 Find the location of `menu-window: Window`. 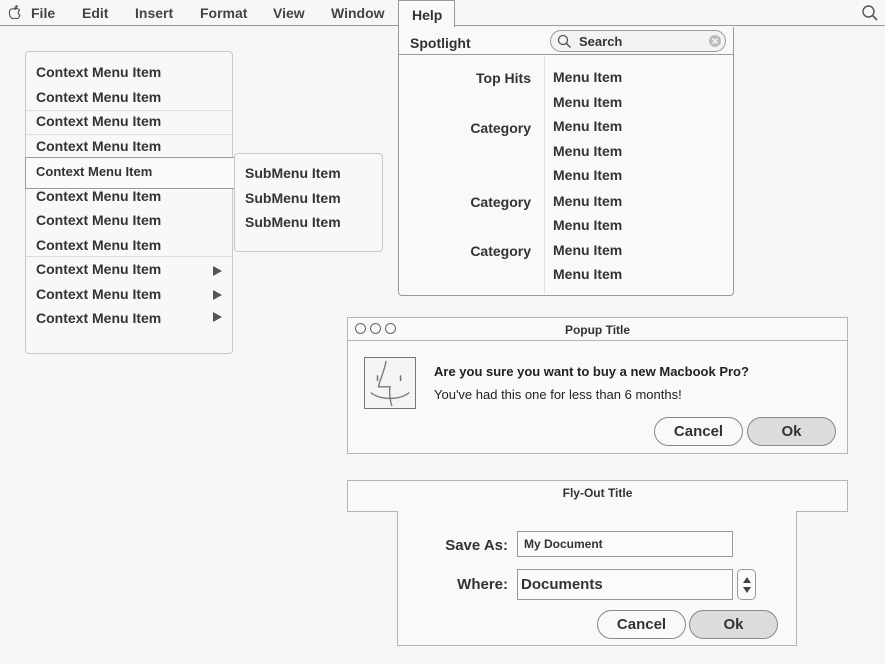

menu-window: Window is located at coordinates (358, 13).